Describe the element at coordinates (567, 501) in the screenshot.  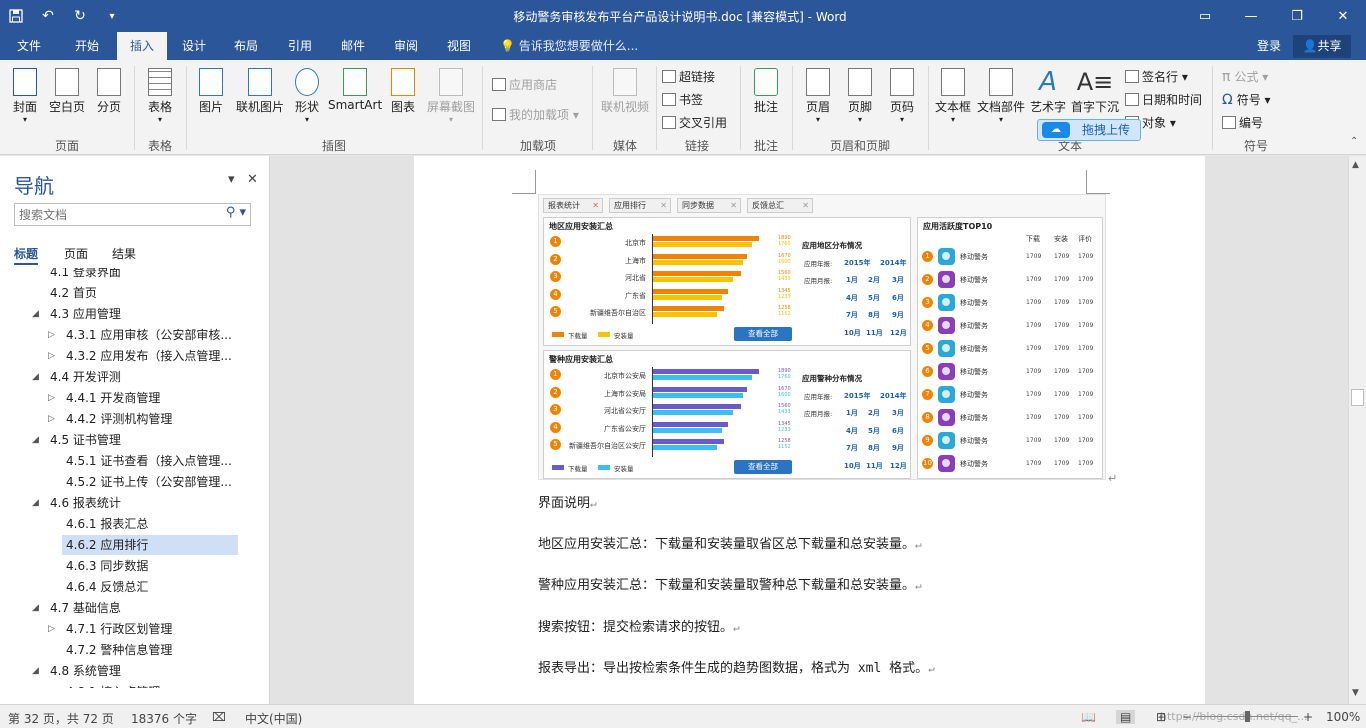
I see `paragraph: 界面说明↵` at that location.